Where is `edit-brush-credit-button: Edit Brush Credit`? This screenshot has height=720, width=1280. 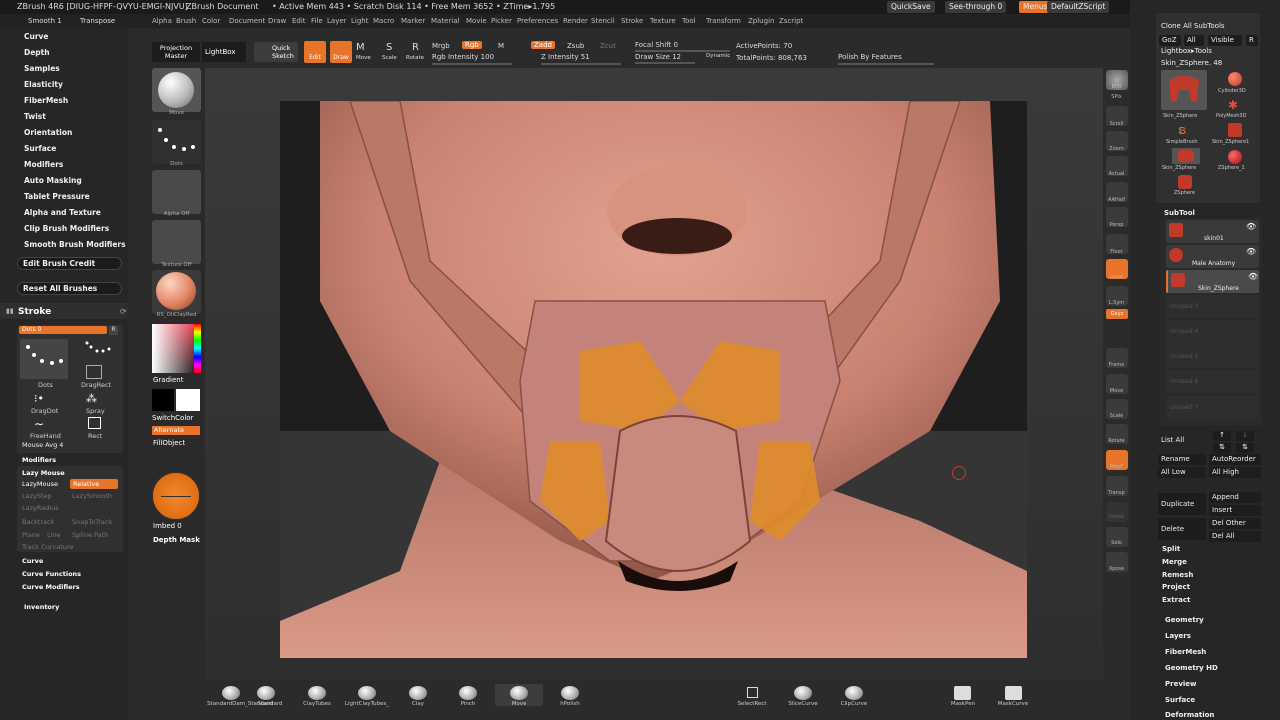
edit-brush-credit-button: Edit Brush Credit is located at coordinates (69, 263).